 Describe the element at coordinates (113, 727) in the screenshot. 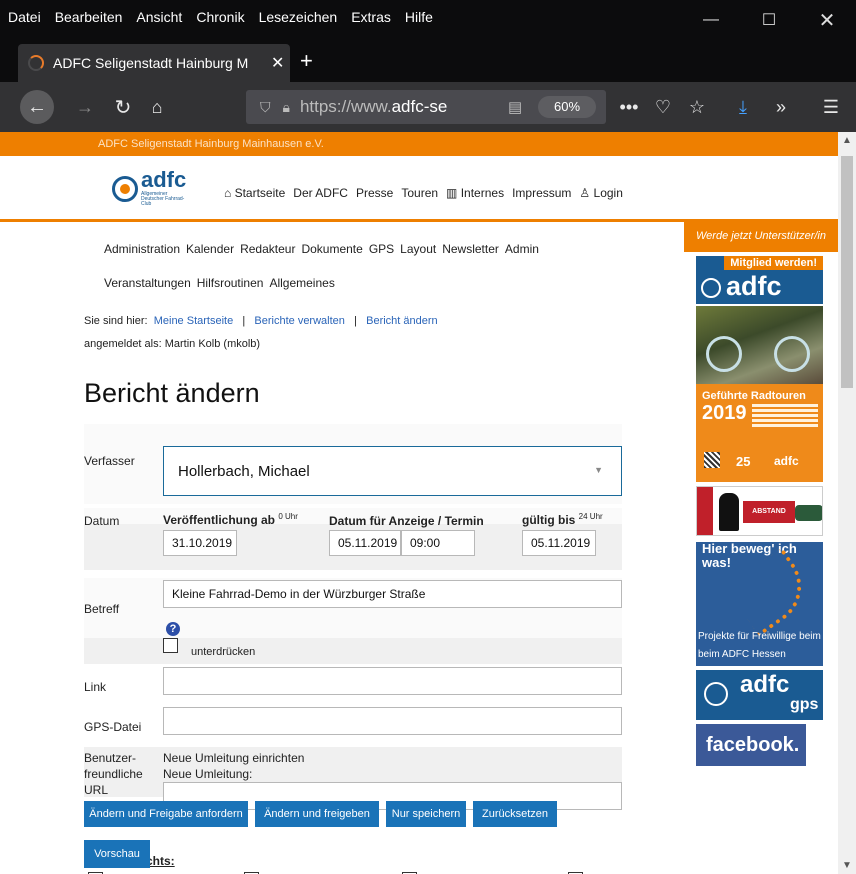

I see `gps-label: GPS-Datei` at that location.